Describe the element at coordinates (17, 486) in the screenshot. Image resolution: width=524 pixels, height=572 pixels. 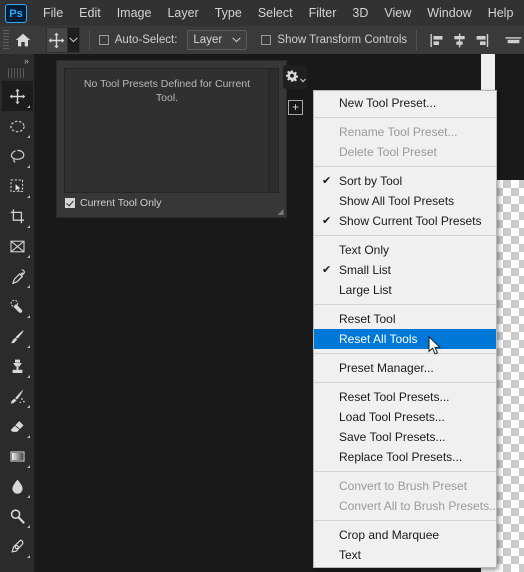
I see `blur-tool` at that location.